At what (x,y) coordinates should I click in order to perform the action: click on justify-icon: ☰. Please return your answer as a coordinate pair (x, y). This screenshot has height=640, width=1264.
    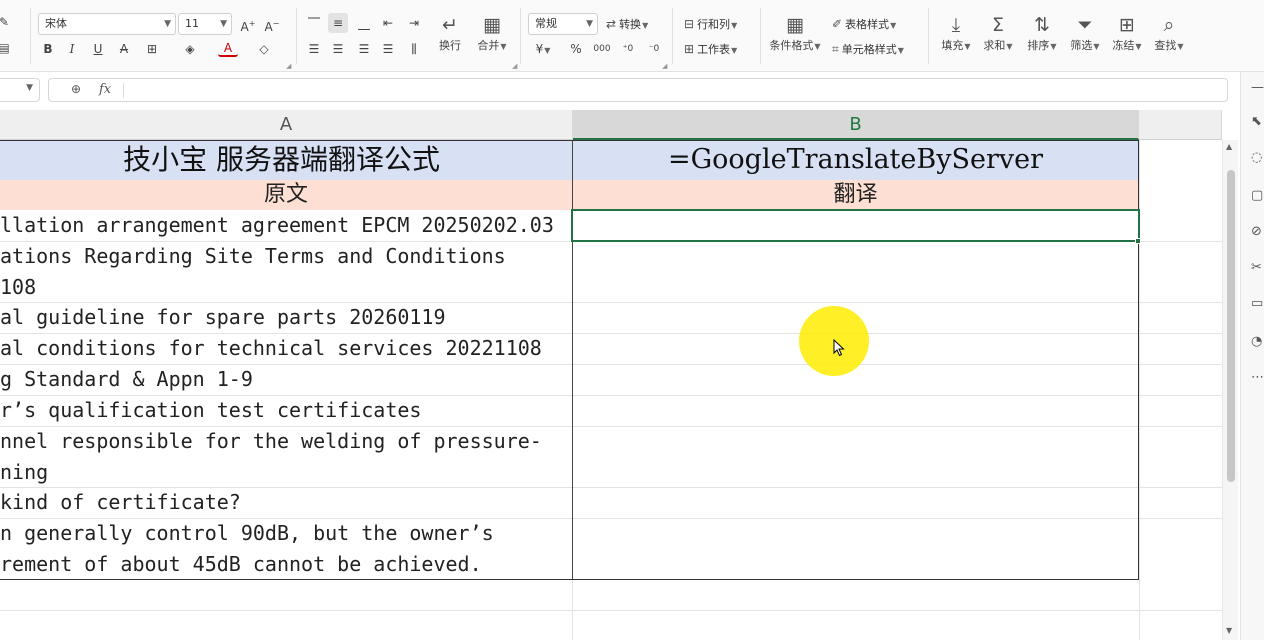
    Looking at the image, I should click on (388, 49).